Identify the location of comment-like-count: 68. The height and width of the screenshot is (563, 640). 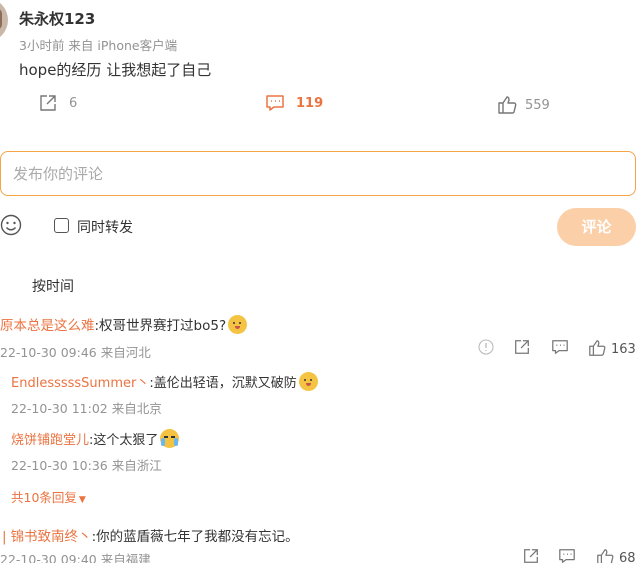
(627, 557).